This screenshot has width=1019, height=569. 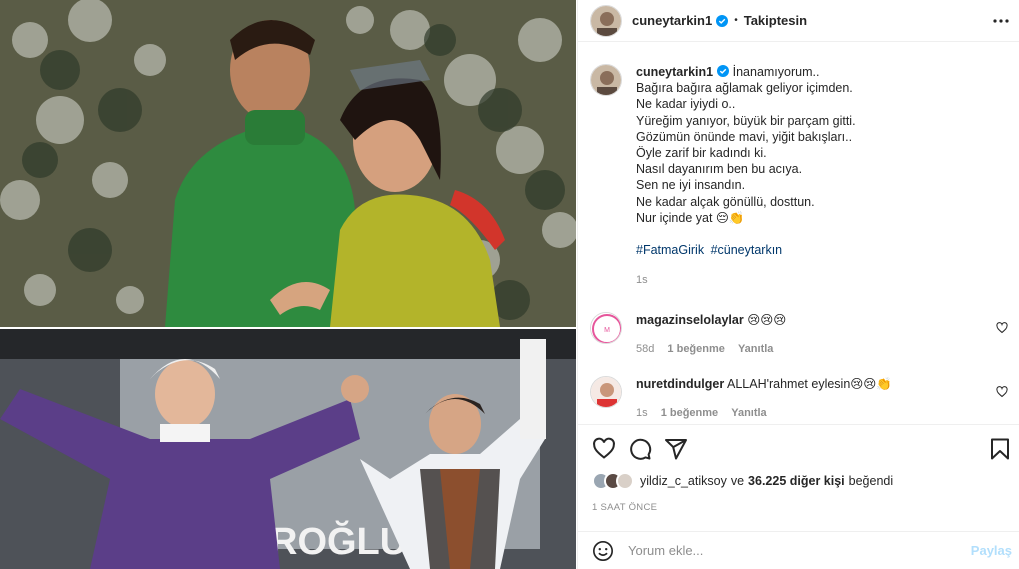 What do you see at coordinates (604, 449) in the screenshot?
I see `like-heart-icon` at bounding box center [604, 449].